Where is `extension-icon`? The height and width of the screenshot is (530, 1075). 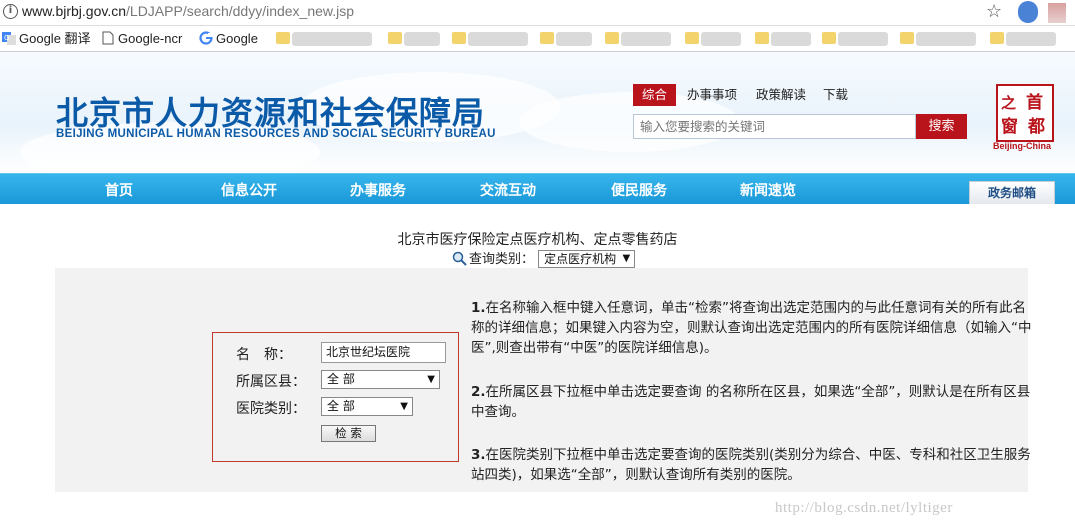 extension-icon is located at coordinates (1028, 12).